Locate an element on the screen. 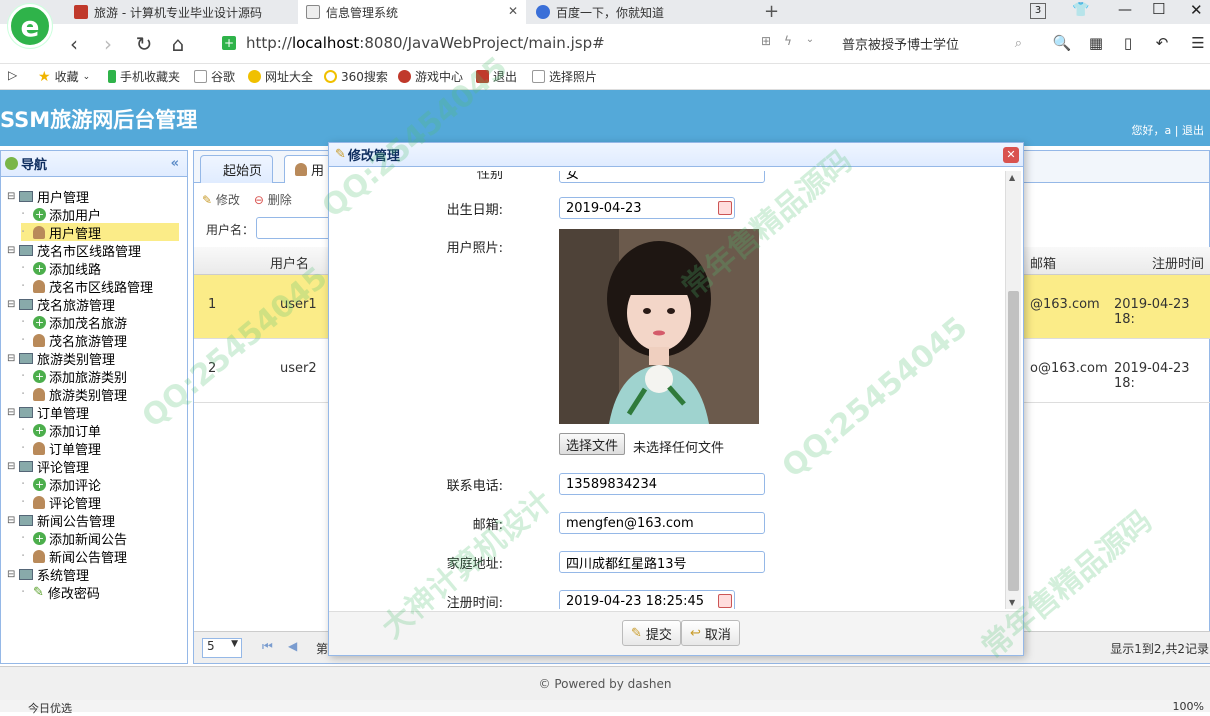  nav-item: · ✎ 修改密码 is located at coordinates (60, 592).